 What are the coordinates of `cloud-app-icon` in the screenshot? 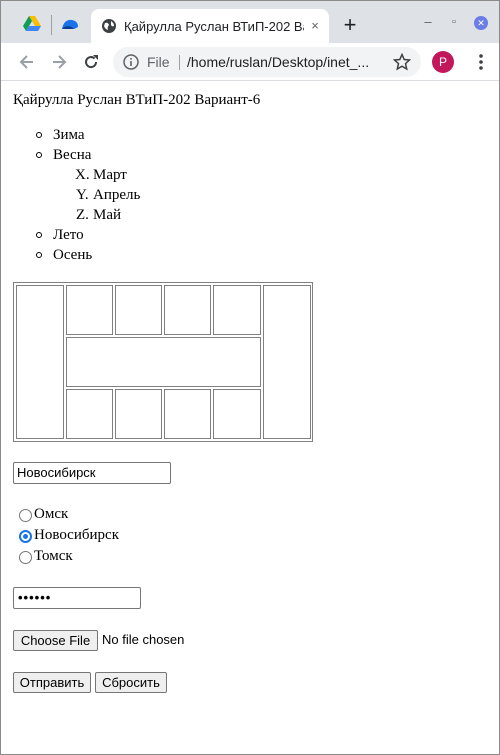 It's located at (70, 24).